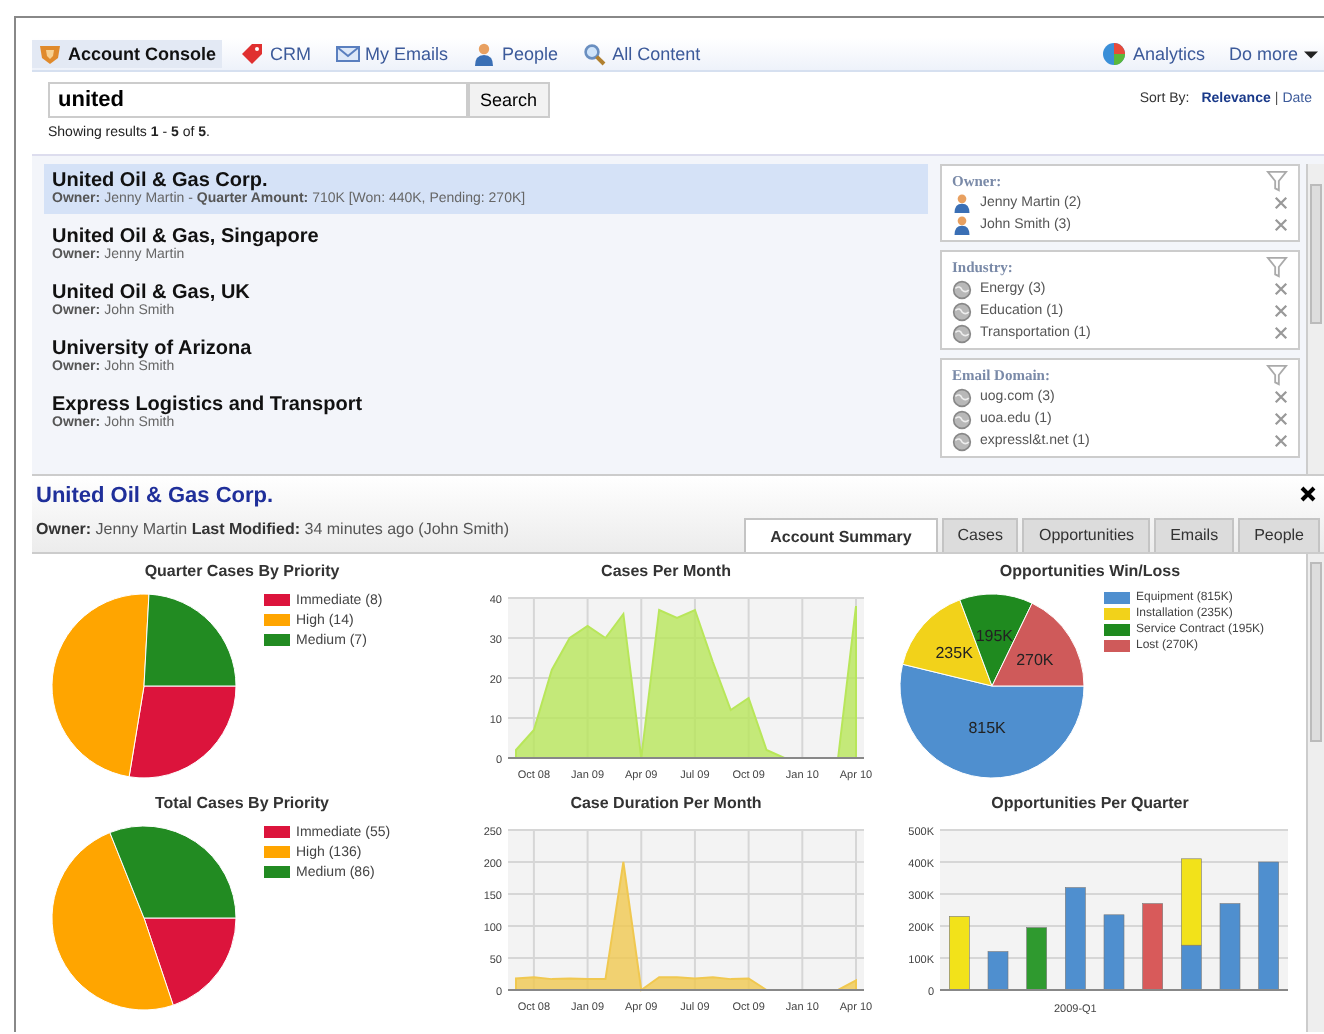 The width and height of the screenshot is (1324, 1034). Describe the element at coordinates (50, 54) in the screenshot. I see `badge-icon` at that location.